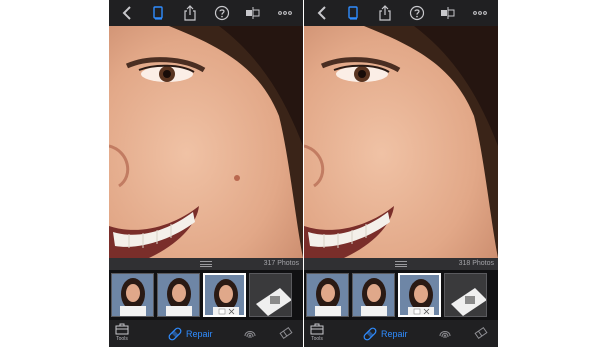  I want to click on thumbnail-strip-header: 317 Photos, so click(206, 264).